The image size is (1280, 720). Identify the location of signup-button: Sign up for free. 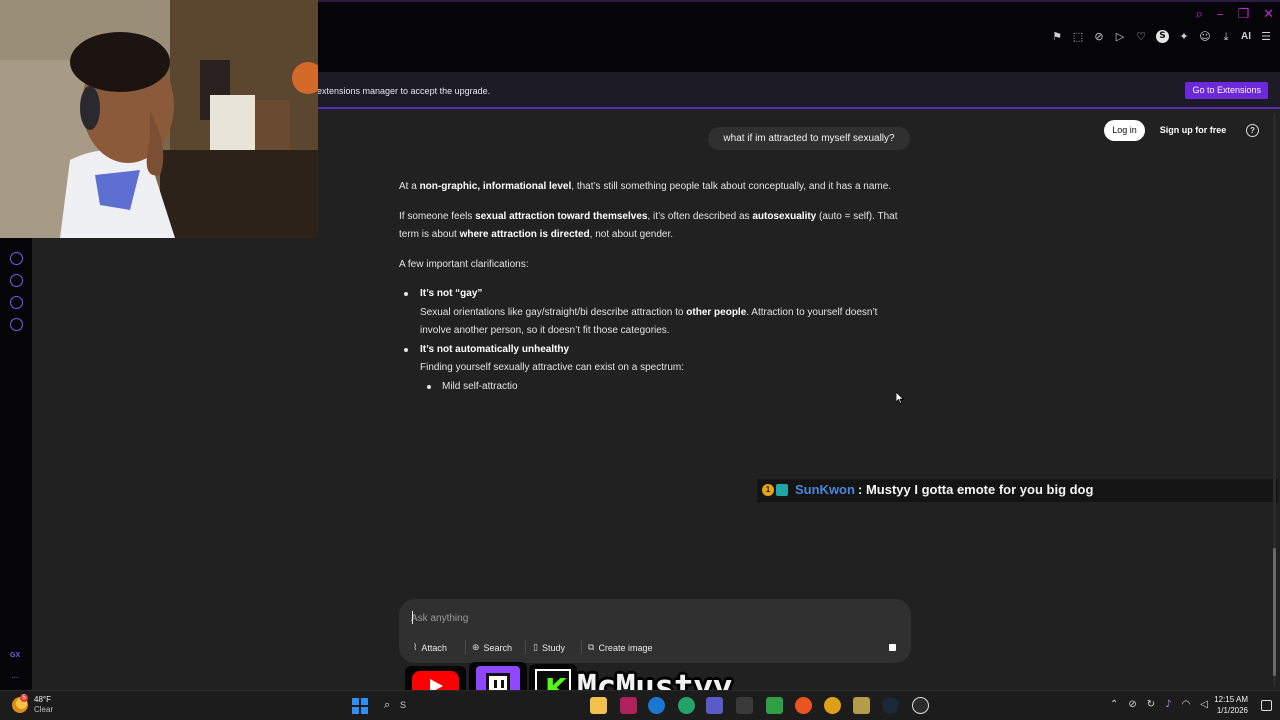
(1193, 130).